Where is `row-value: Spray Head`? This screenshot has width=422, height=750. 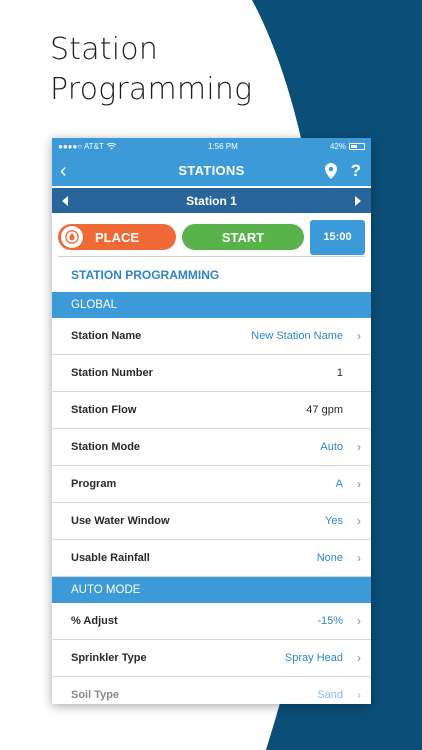 row-value: Spray Head is located at coordinates (313, 658).